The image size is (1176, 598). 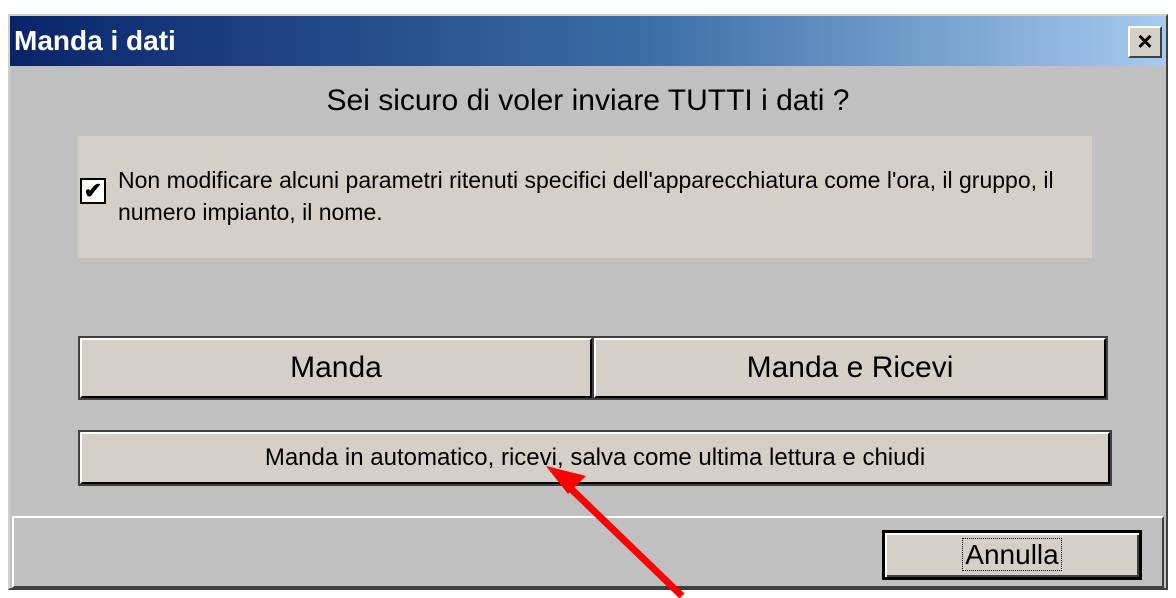 I want to click on check-mark-icon: ✔, so click(x=93, y=190).